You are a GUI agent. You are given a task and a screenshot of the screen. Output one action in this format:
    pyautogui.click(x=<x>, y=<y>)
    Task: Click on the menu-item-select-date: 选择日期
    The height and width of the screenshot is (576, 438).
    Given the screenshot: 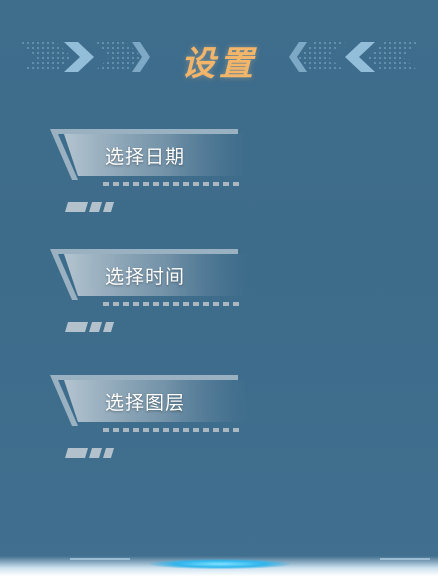 What is the action you would take?
    pyautogui.click(x=173, y=171)
    